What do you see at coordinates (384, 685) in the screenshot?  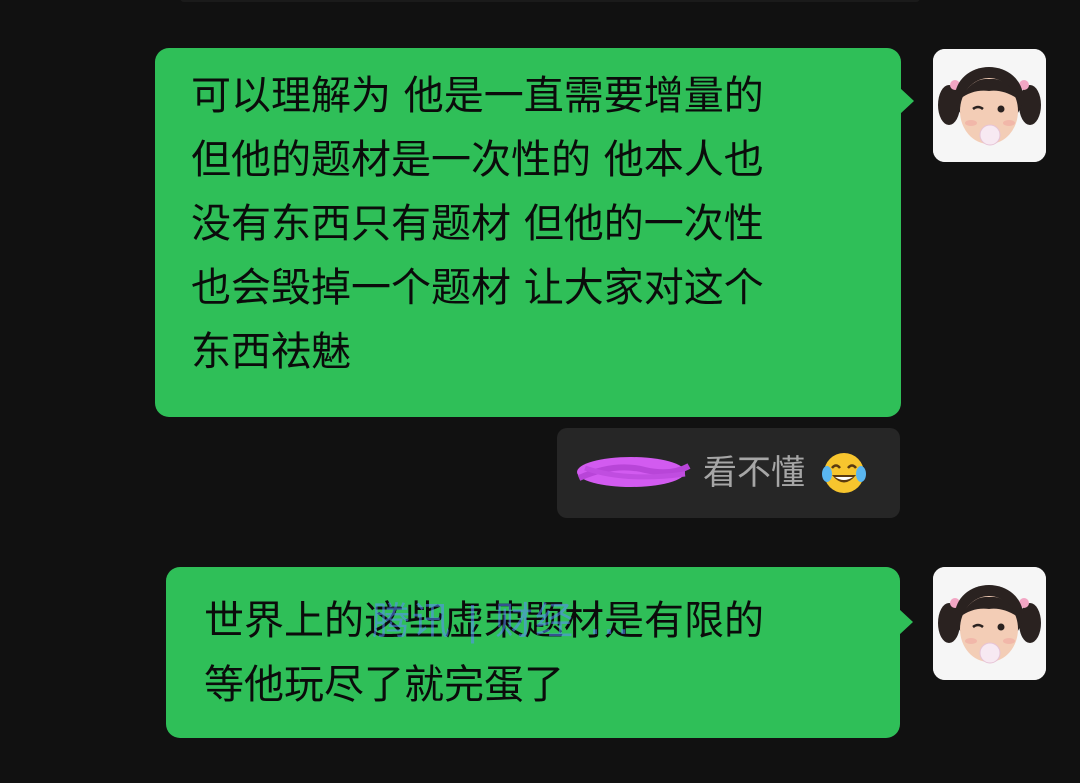 I see `message-line: 等他玩尽了就完蛋了` at bounding box center [384, 685].